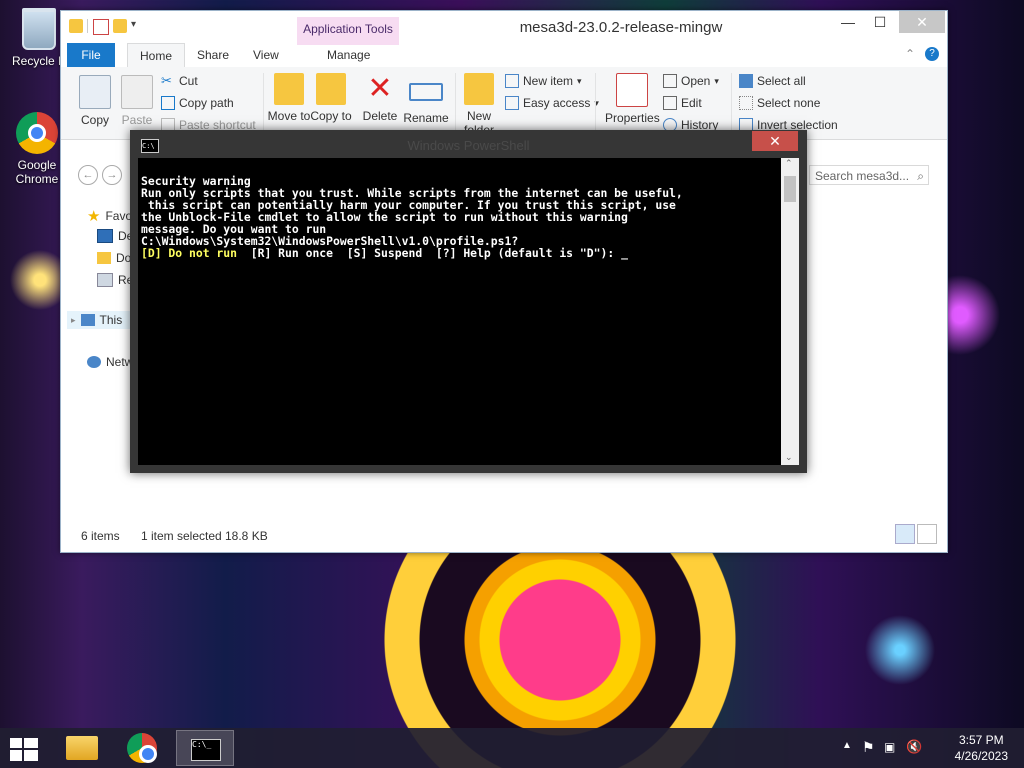 Image resolution: width=1024 pixels, height=768 pixels. What do you see at coordinates (746, 103) in the screenshot?
I see `select-none-icon` at bounding box center [746, 103].